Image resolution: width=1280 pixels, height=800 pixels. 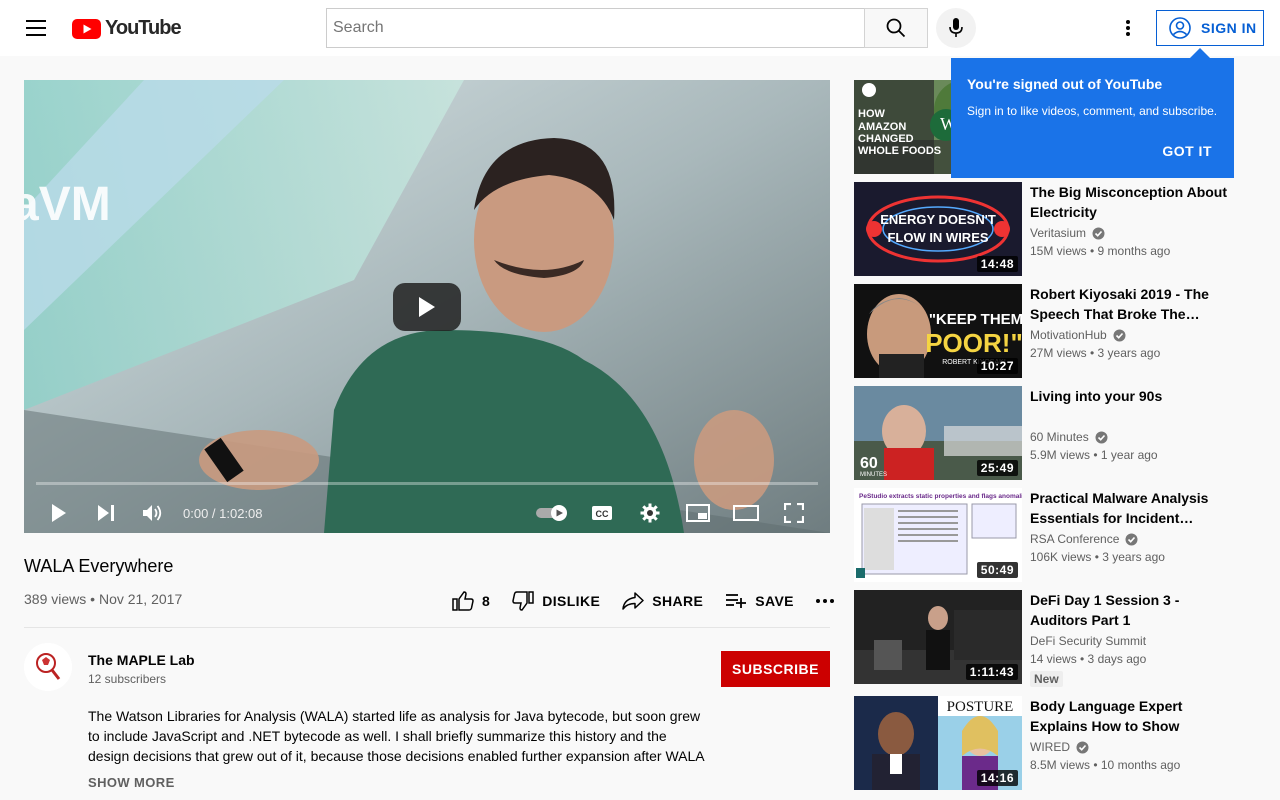 What do you see at coordinates (36, 28) in the screenshot?
I see `menu-icon` at bounding box center [36, 28].